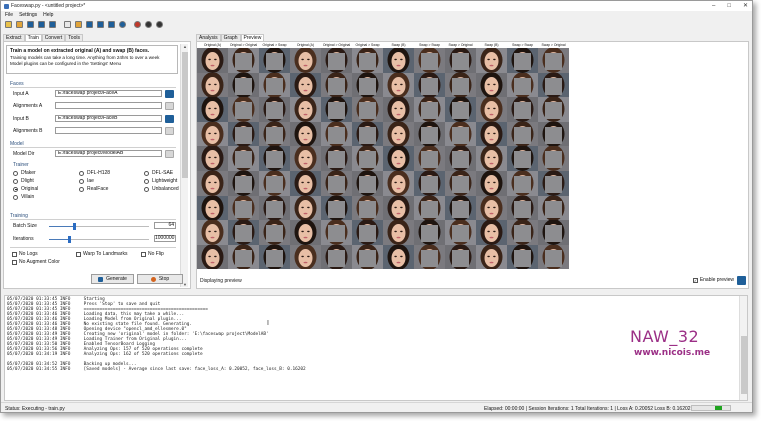 Image resolution: width=761 pixels, height=421 pixels. What do you see at coordinates (108, 93) in the screenshot?
I see `input-a-field: E:/faceswap project/FaceA` at bounding box center [108, 93].